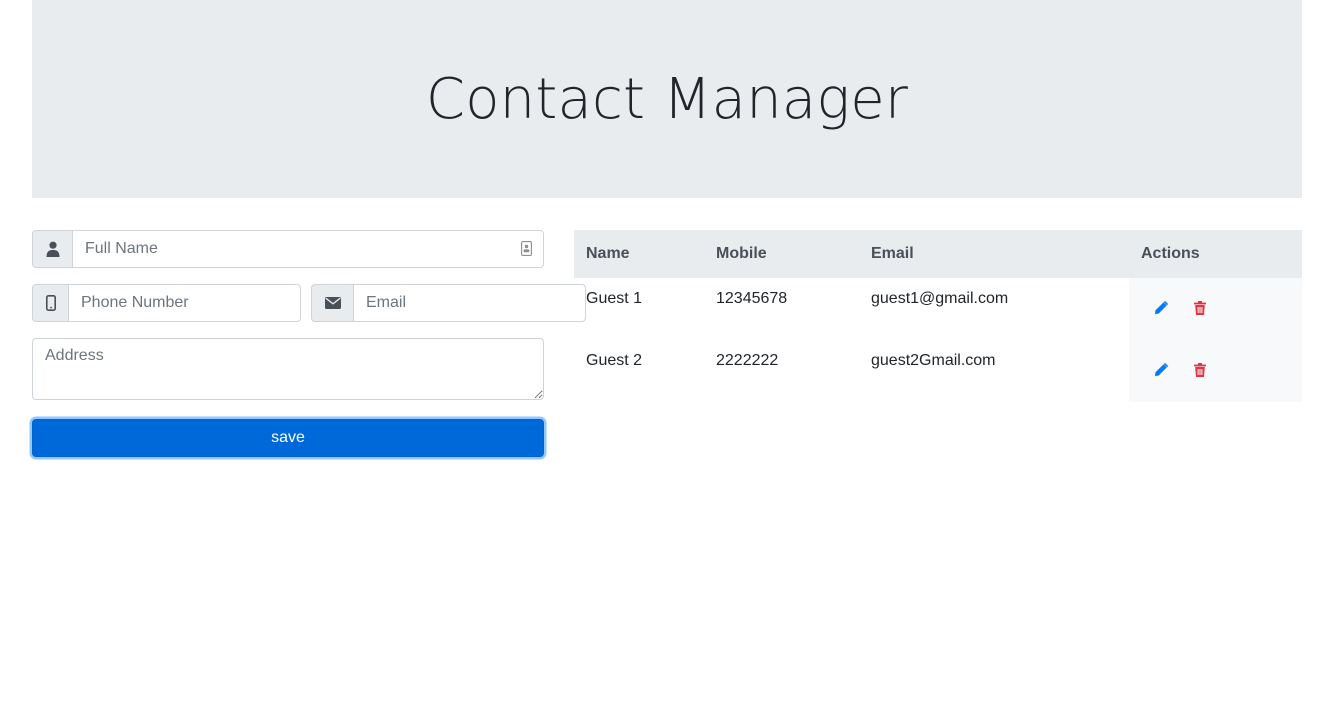 Image resolution: width=1332 pixels, height=711 pixels. What do you see at coordinates (752, 298) in the screenshot?
I see `contact-mobile: 12345678` at bounding box center [752, 298].